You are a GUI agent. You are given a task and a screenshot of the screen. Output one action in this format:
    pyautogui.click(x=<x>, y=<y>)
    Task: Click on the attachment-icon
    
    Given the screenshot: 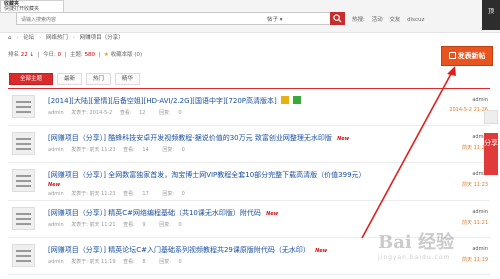 What is the action you would take?
    pyautogui.click(x=297, y=100)
    